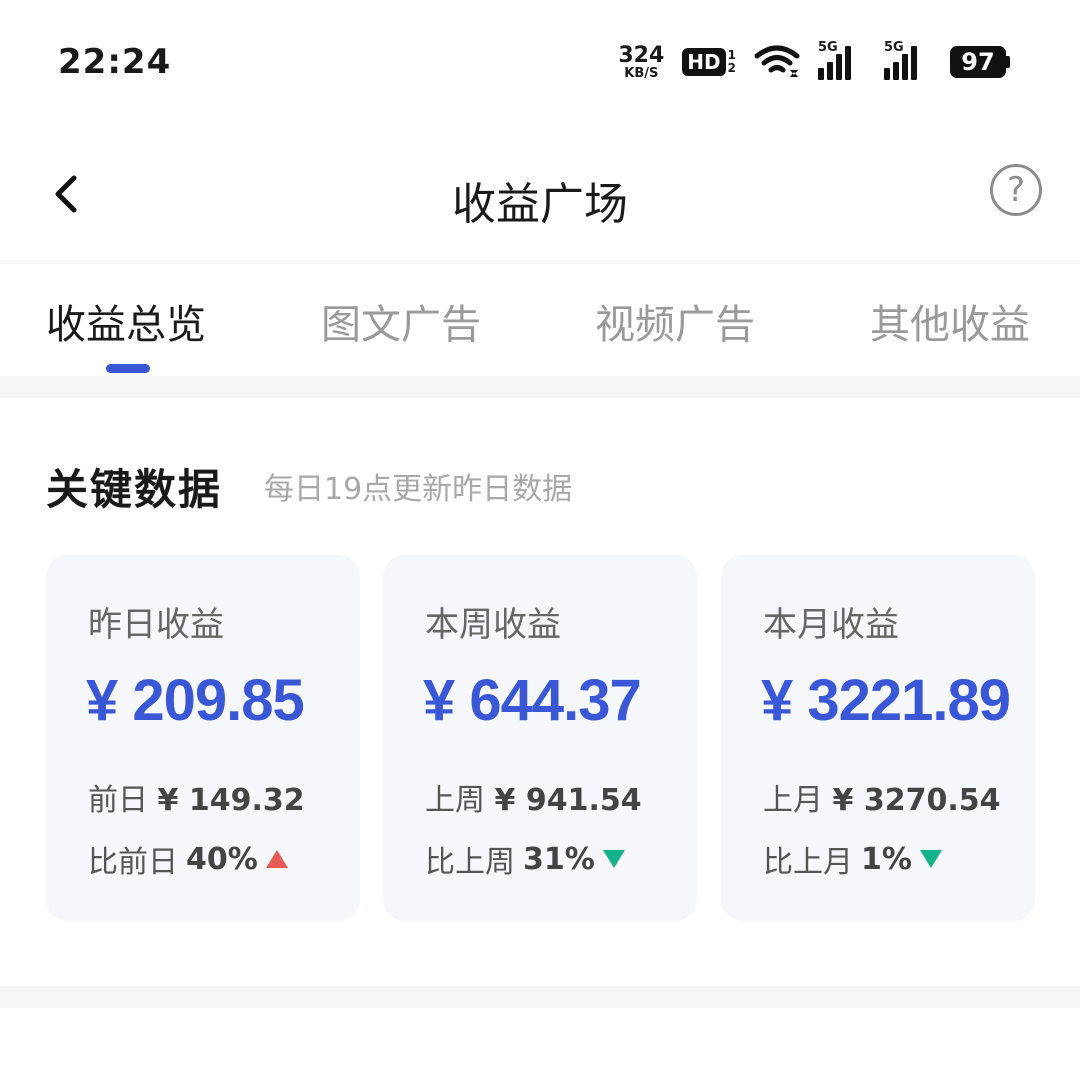 The width and height of the screenshot is (1080, 1070). Describe the element at coordinates (675, 321) in the screenshot. I see `tab-video-ads: 视频广告` at that location.